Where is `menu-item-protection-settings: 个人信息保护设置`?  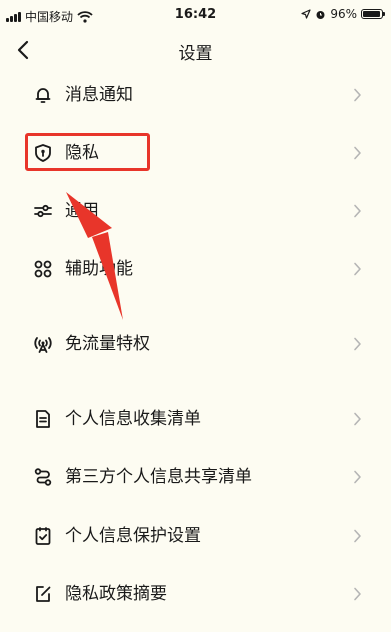
menu-item-protection-settings: 个人信息保护设置 is located at coordinates (195, 536).